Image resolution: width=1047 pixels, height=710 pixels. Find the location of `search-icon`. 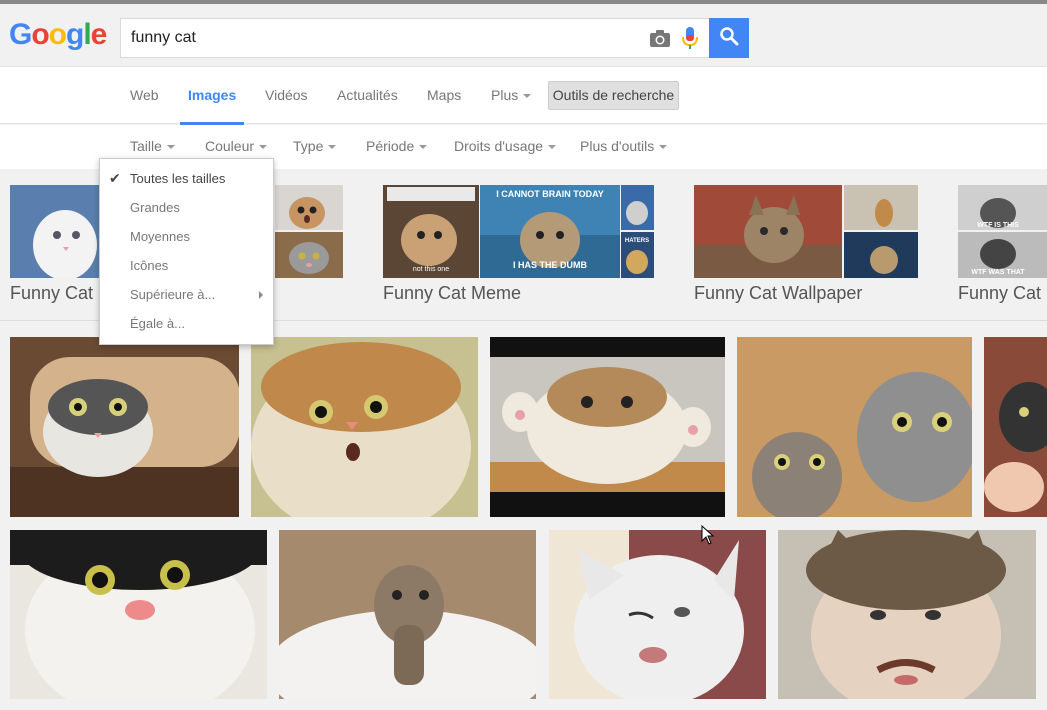

search-icon is located at coordinates (729, 38).